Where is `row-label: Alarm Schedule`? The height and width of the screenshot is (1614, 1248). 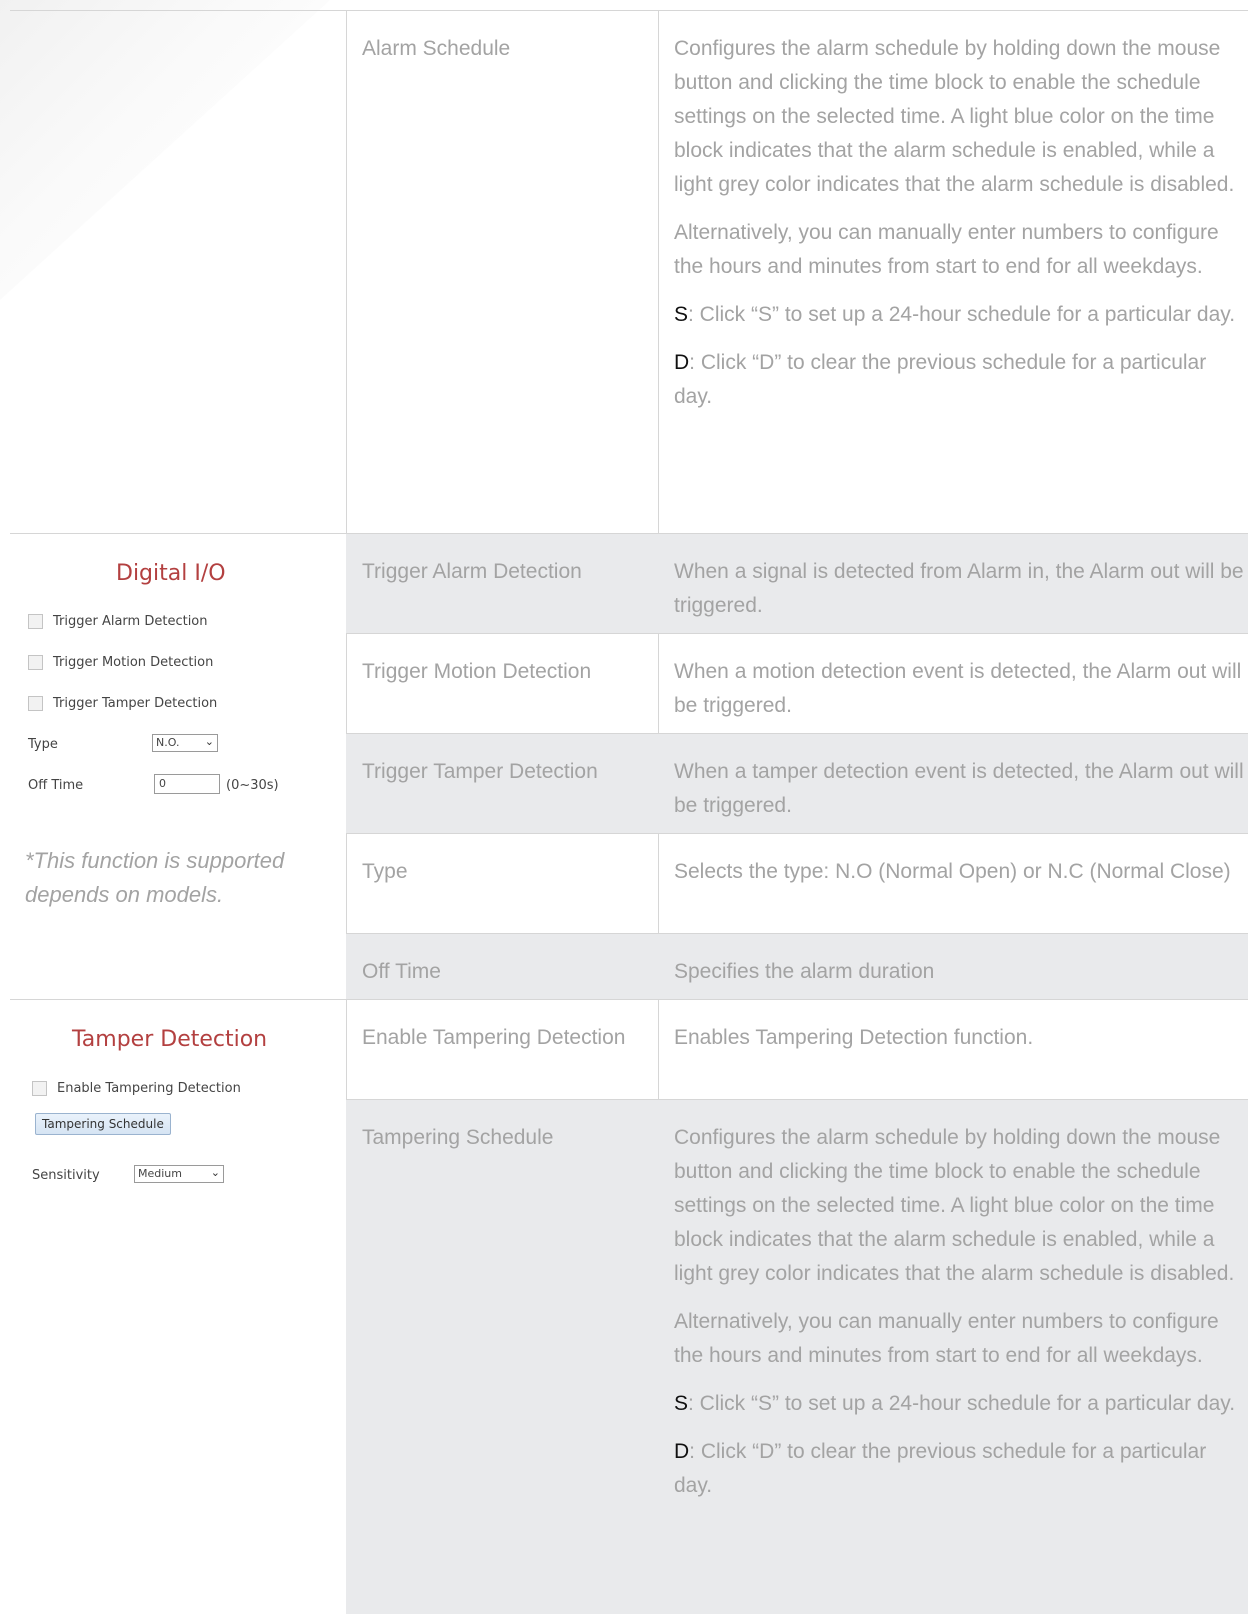
row-label: Alarm Schedule is located at coordinates (436, 48).